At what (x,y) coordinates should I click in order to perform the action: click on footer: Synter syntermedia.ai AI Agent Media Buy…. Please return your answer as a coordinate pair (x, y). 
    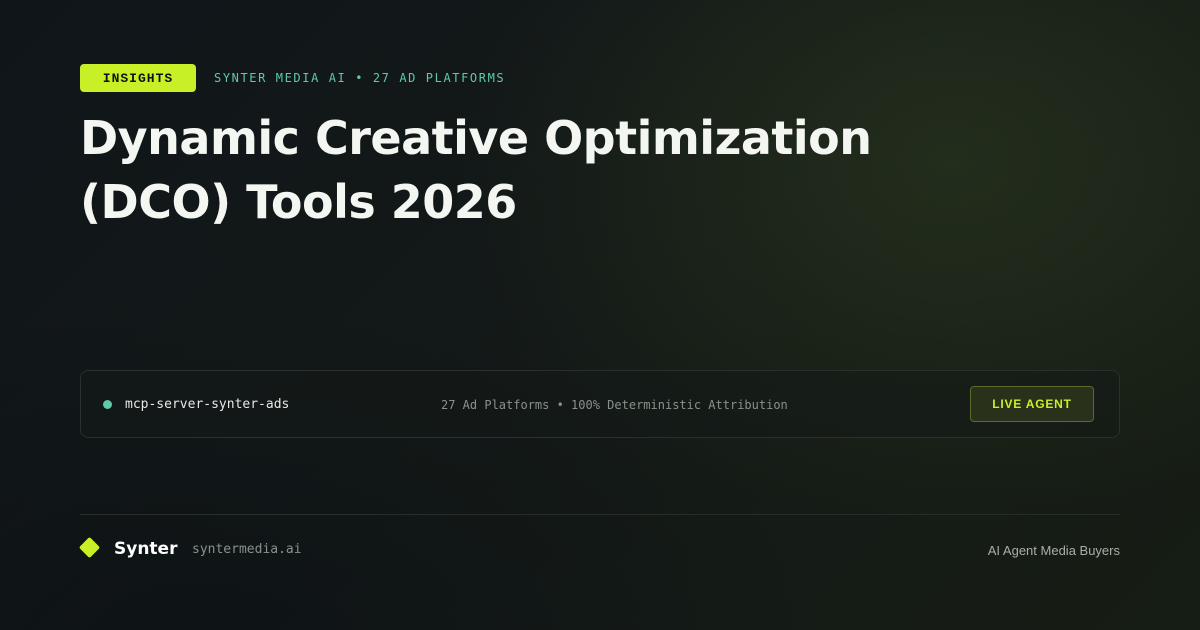
    Looking at the image, I should click on (599, 550).